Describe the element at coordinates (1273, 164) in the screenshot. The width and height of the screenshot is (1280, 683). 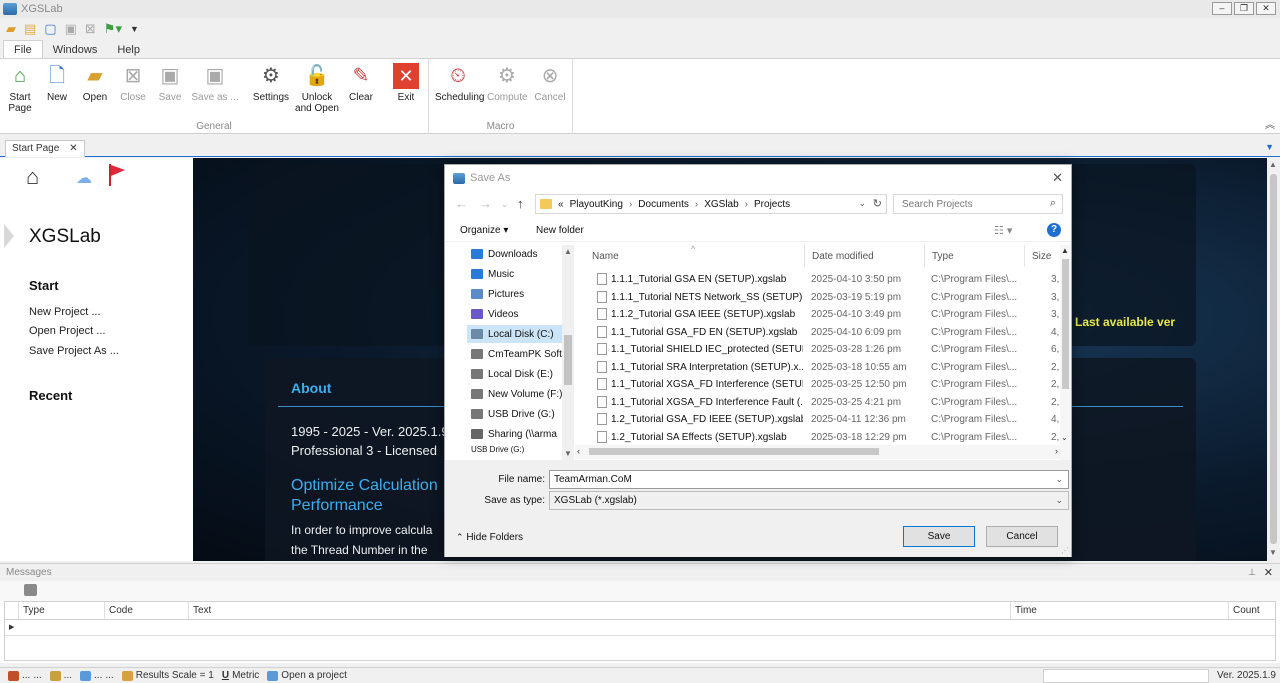
I see `scroll-up-icon: ▲` at that location.